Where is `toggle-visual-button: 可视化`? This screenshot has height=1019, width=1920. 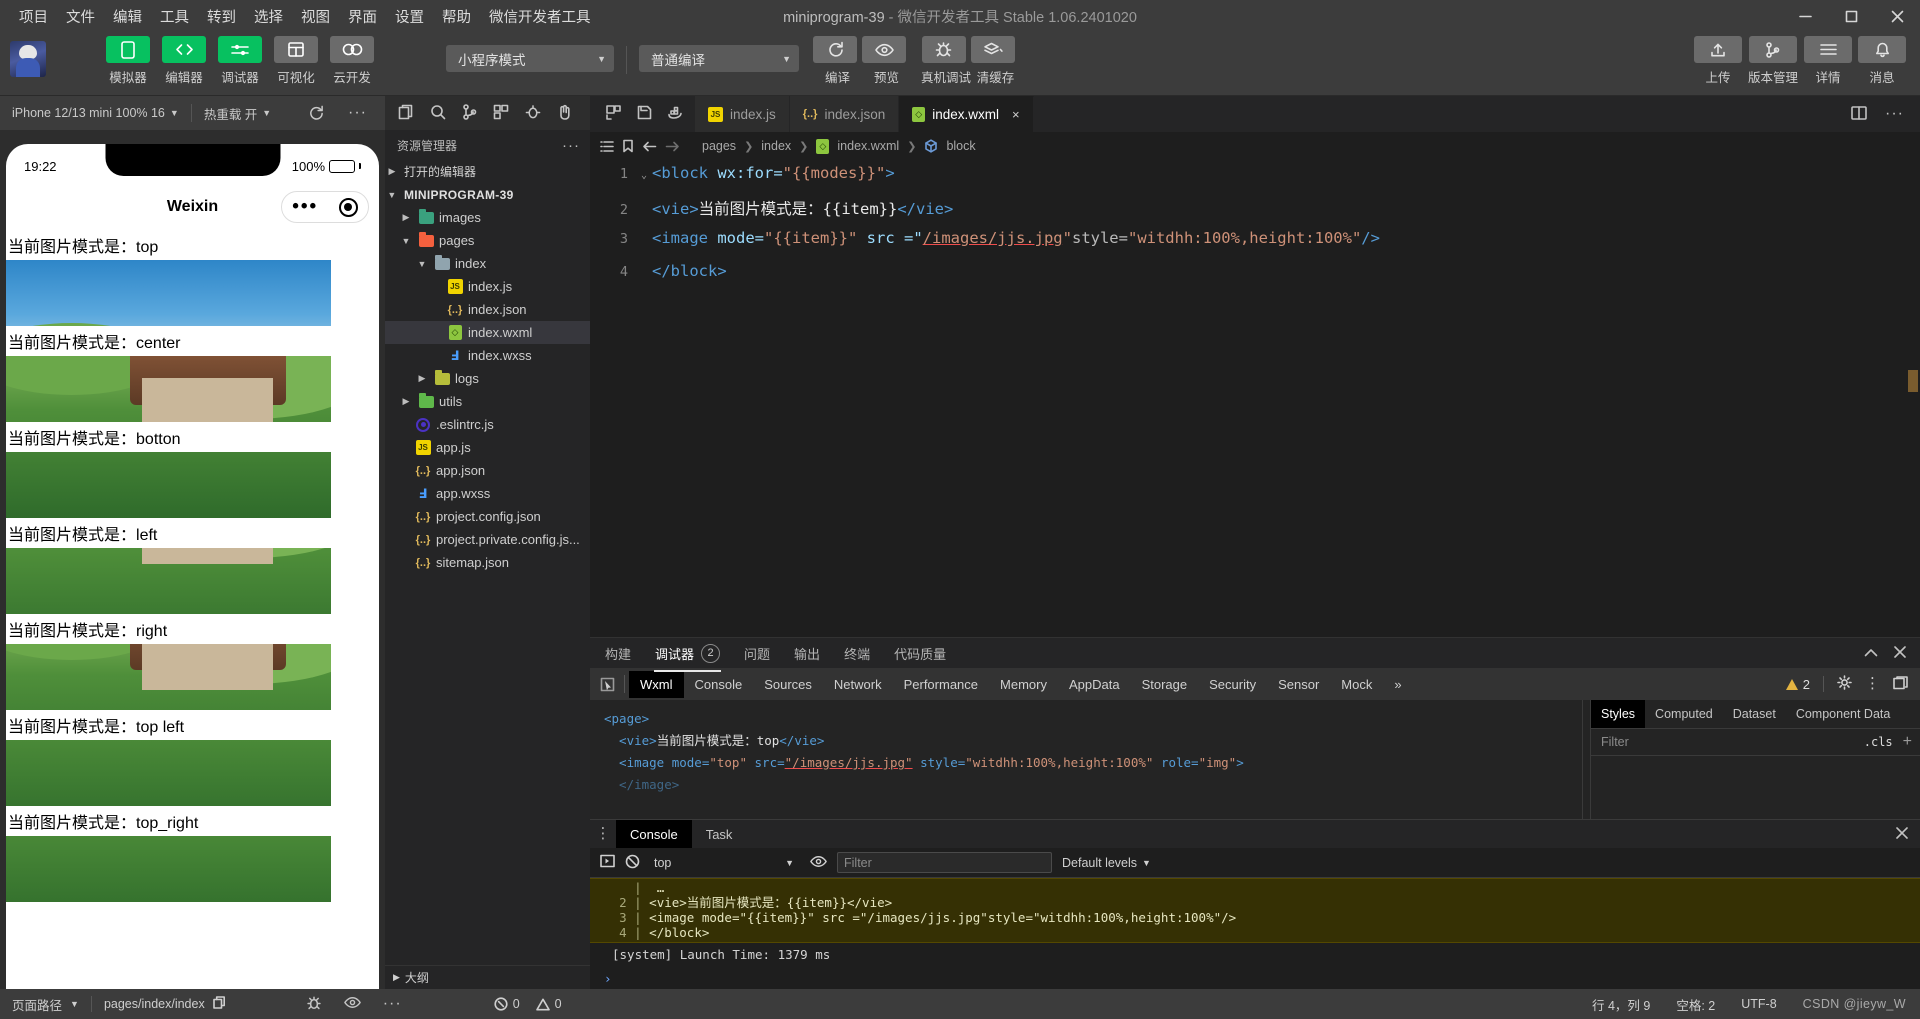 toggle-visual-button: 可视化 is located at coordinates (296, 61).